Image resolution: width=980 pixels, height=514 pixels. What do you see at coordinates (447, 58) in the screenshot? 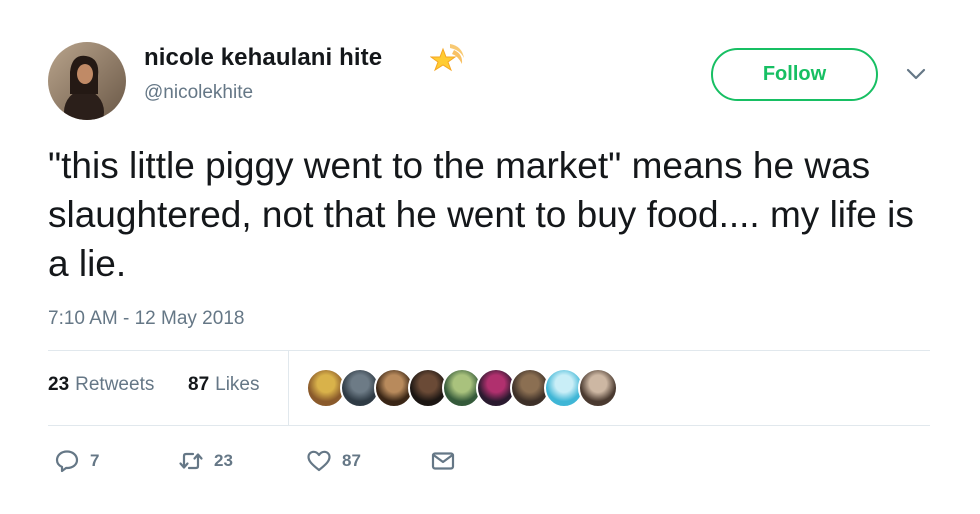
I see `shooting-star-icon` at bounding box center [447, 58].